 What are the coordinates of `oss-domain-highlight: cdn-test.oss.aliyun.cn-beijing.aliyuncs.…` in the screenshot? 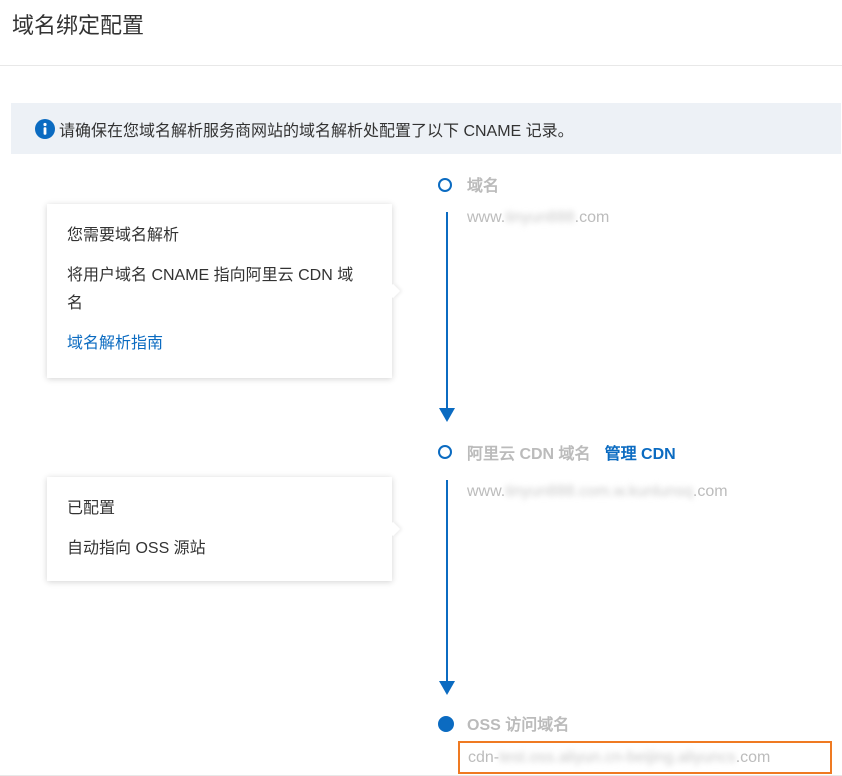 It's located at (645, 757).